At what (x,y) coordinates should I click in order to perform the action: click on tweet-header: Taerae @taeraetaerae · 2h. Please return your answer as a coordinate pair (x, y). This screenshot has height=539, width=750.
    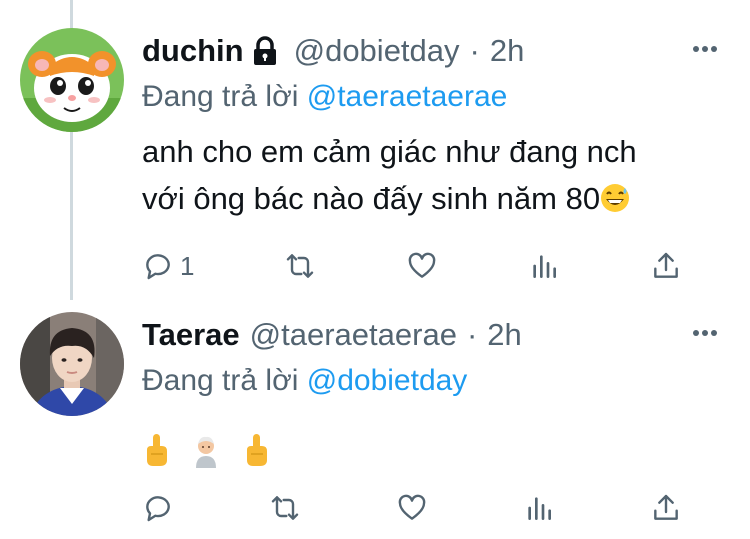
    Looking at the image, I should click on (436, 335).